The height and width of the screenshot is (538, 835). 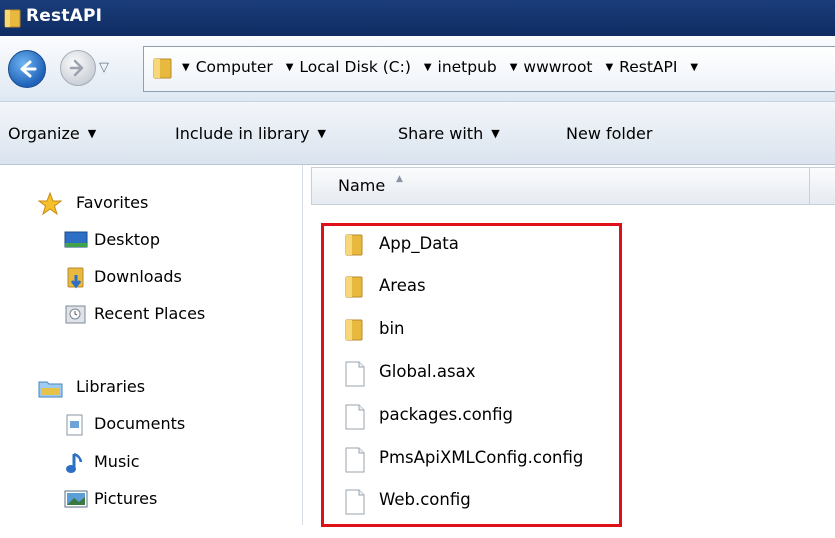 What do you see at coordinates (76, 317) in the screenshot?
I see `recent-places-icon` at bounding box center [76, 317].